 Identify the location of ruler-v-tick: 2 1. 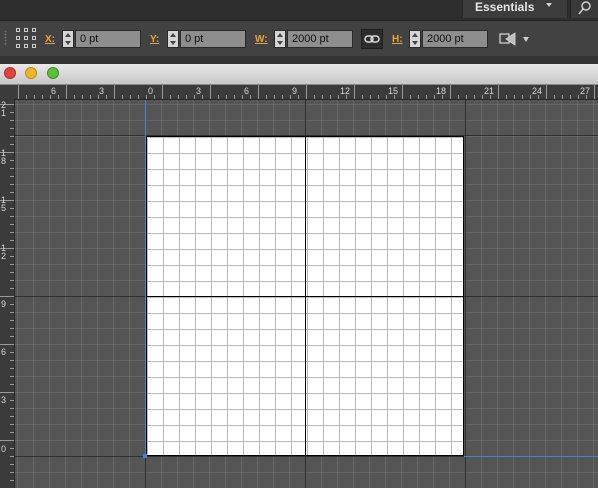
(4, 109).